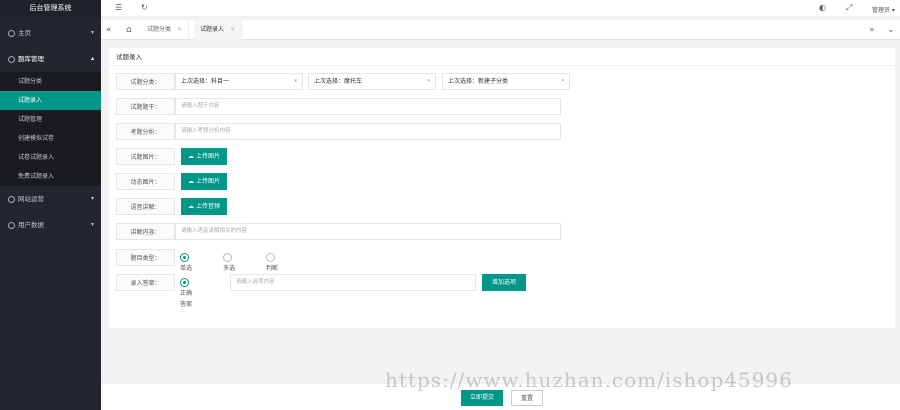 The image size is (900, 410). I want to click on upload-gif-button: ☁ 上传图片, so click(204, 181).